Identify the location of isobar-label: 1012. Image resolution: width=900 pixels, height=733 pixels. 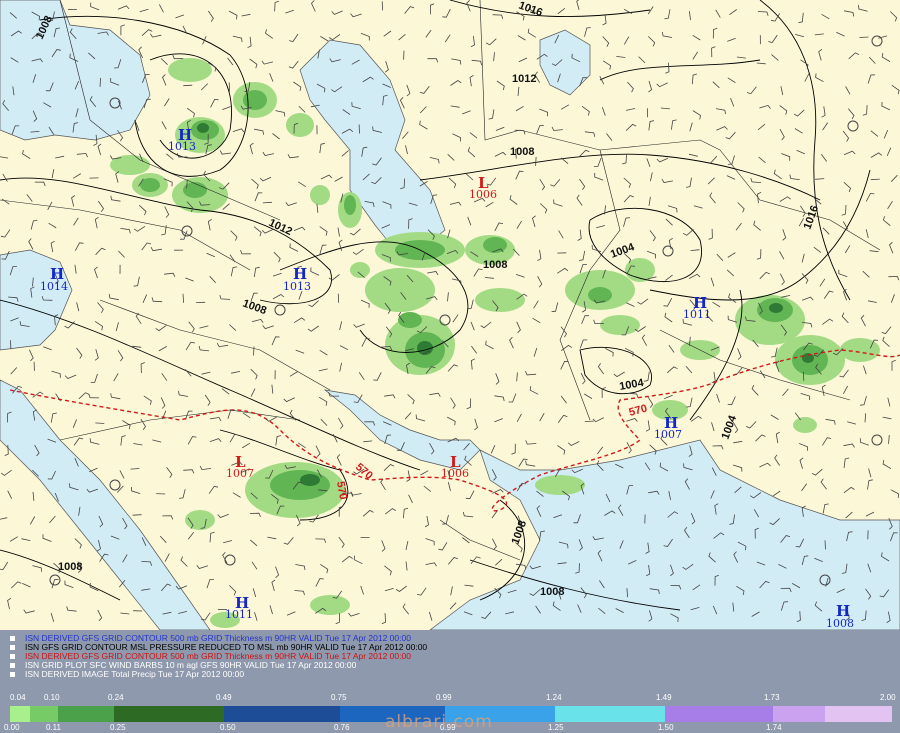
(524, 79).